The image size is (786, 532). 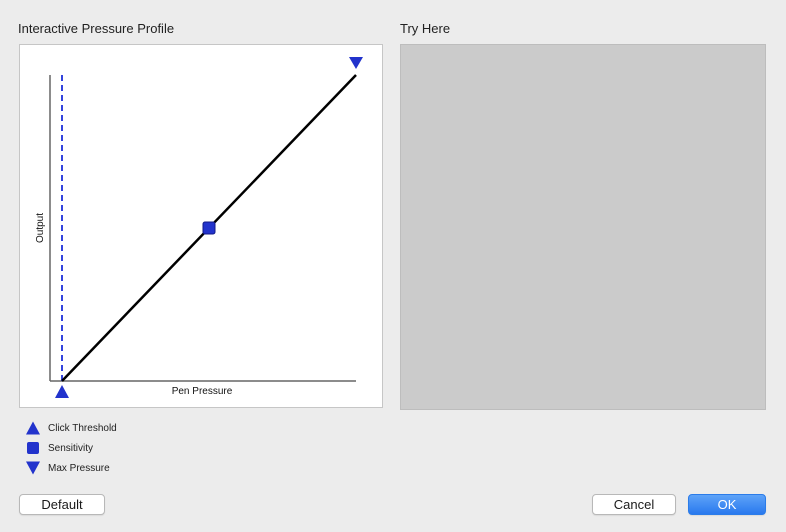 I want to click on square-icon, so click(x=33, y=448).